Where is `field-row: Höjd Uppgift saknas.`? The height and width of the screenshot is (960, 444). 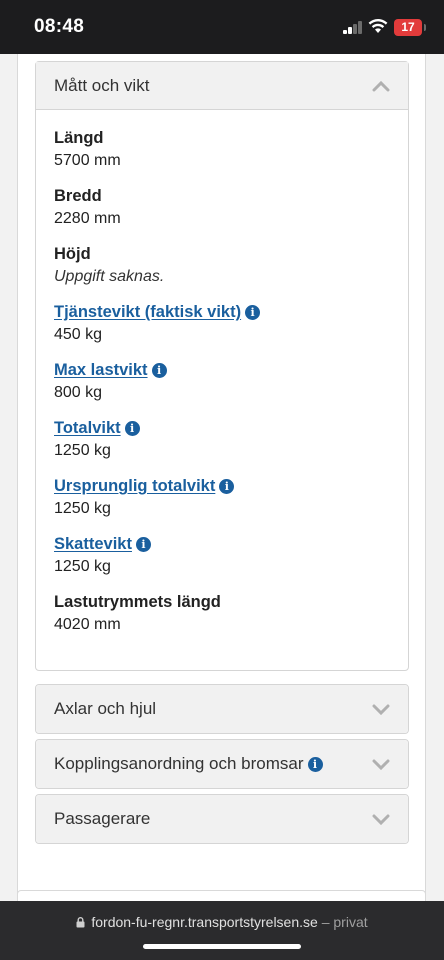
field-row: Höjd Uppgift saknas. is located at coordinates (222, 266).